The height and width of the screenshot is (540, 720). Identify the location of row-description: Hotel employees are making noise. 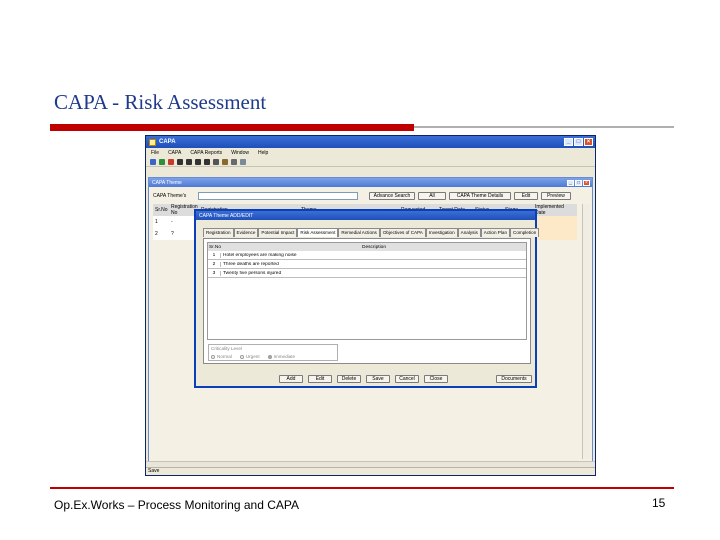
(373, 255).